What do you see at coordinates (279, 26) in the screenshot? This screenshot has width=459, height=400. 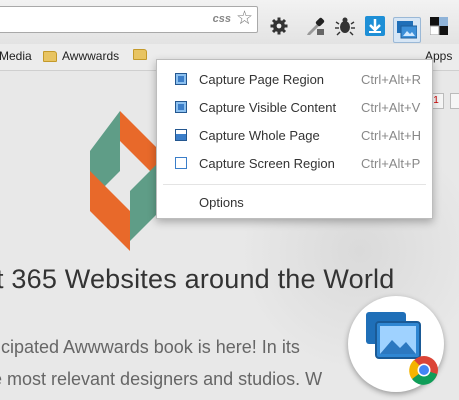 I see `gear-icon` at bounding box center [279, 26].